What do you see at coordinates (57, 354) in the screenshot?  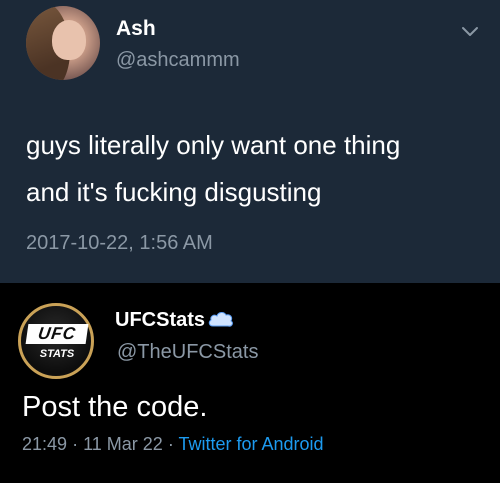 I see `avatar-logo-subtext: STATS` at bounding box center [57, 354].